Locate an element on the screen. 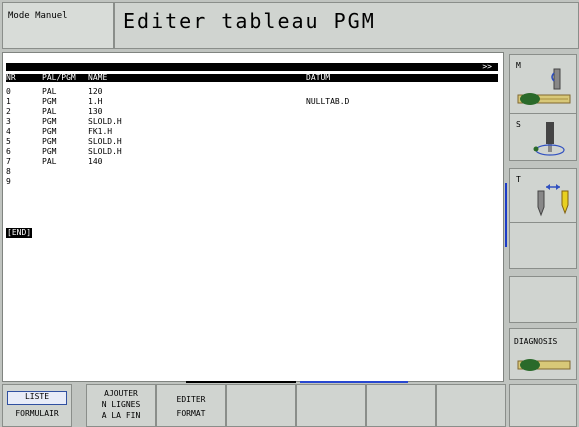 This screenshot has height=427, width=579. softkey-t-label: T is located at coordinates (518, 179).